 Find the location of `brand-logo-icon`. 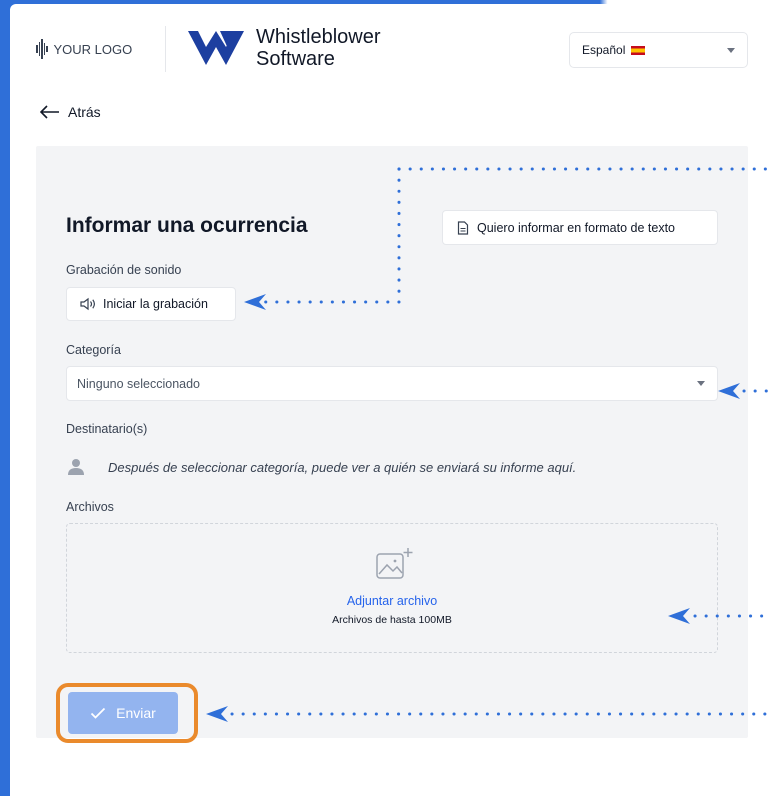

brand-logo-icon is located at coordinates (216, 48).